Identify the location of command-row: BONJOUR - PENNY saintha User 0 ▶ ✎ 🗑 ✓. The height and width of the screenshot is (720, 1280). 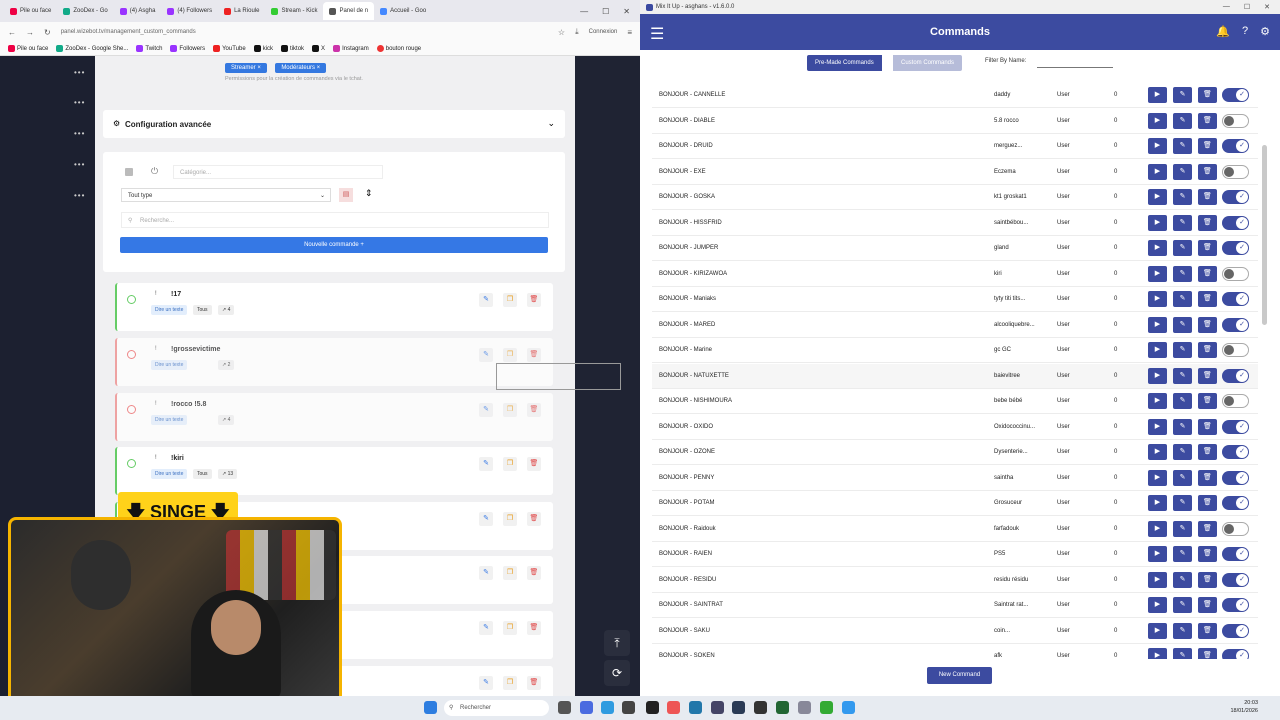
(955, 478).